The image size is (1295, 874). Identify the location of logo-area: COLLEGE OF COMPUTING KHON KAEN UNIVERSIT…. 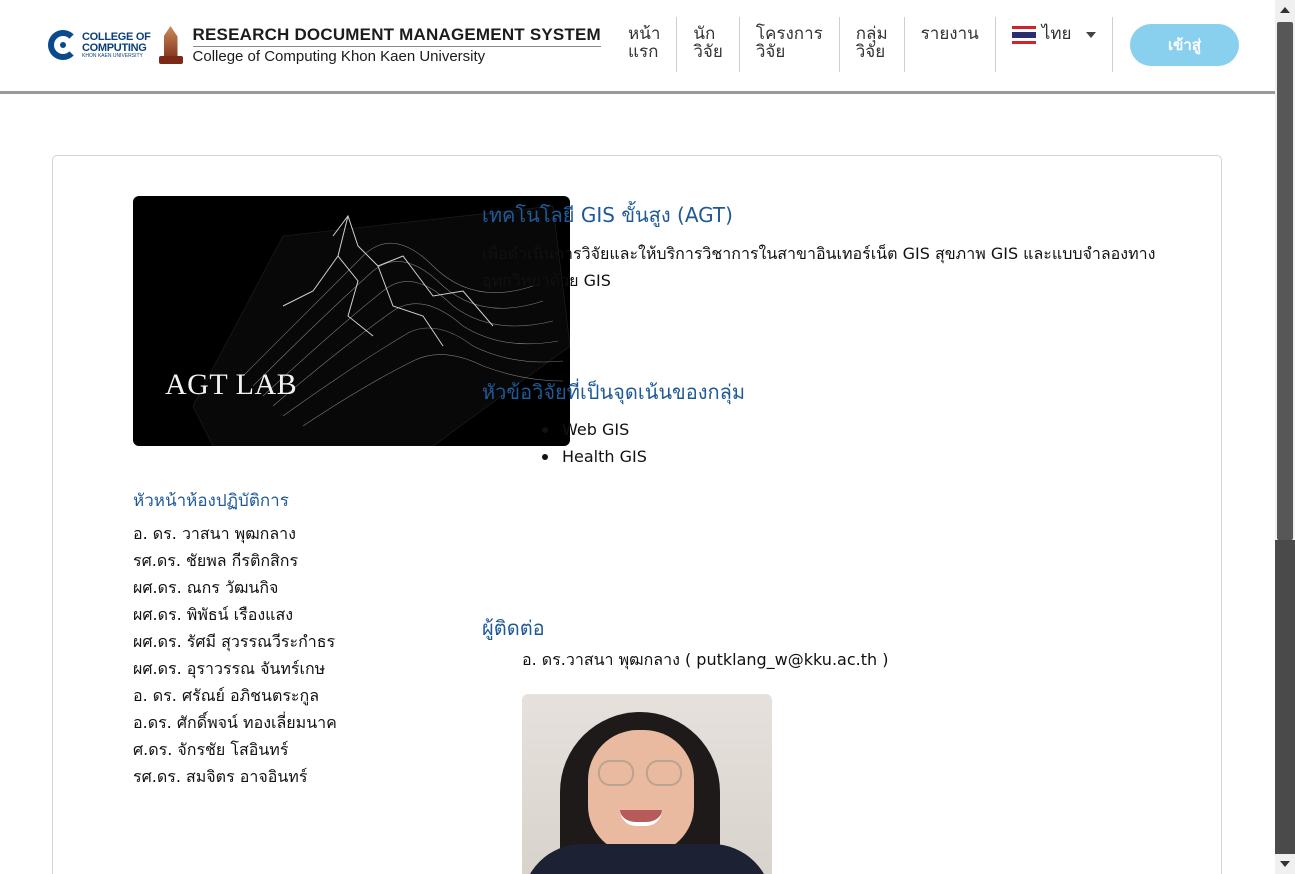
(324, 45).